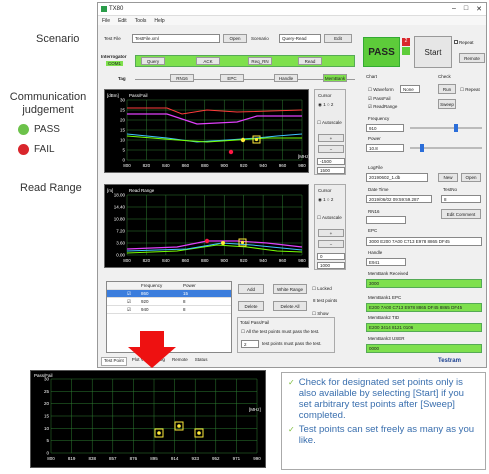 The width and height of the screenshot is (489, 474). I want to click on check-group-label: Check, so click(444, 76).